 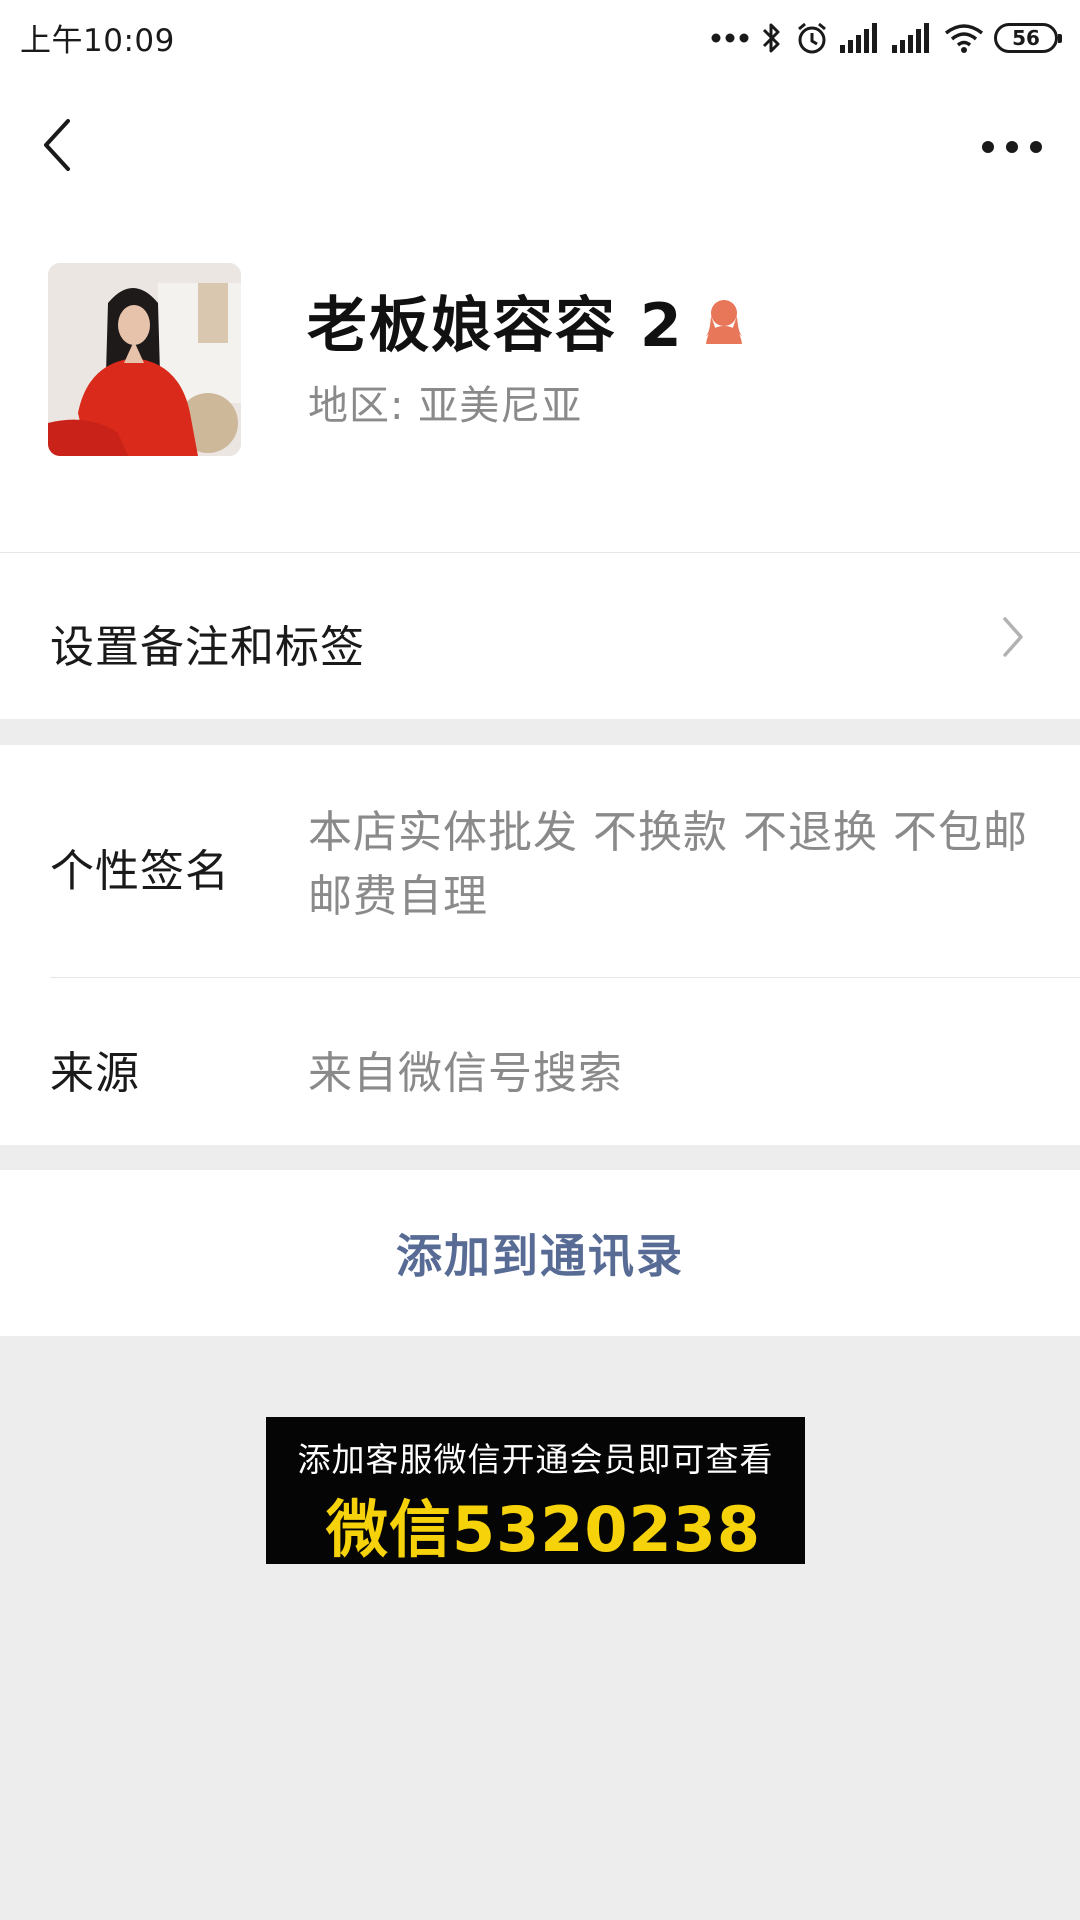 I want to click on status-bar: 上午10:09 56, so click(x=540, y=37).